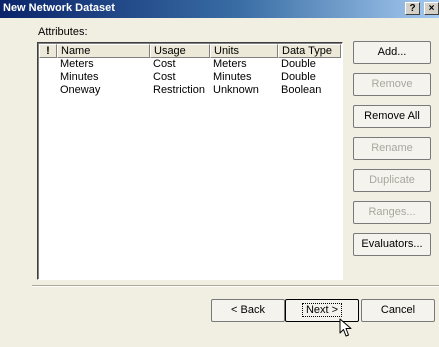 This screenshot has width=439, height=347. I want to click on column-header-usage: Usage, so click(180, 51).